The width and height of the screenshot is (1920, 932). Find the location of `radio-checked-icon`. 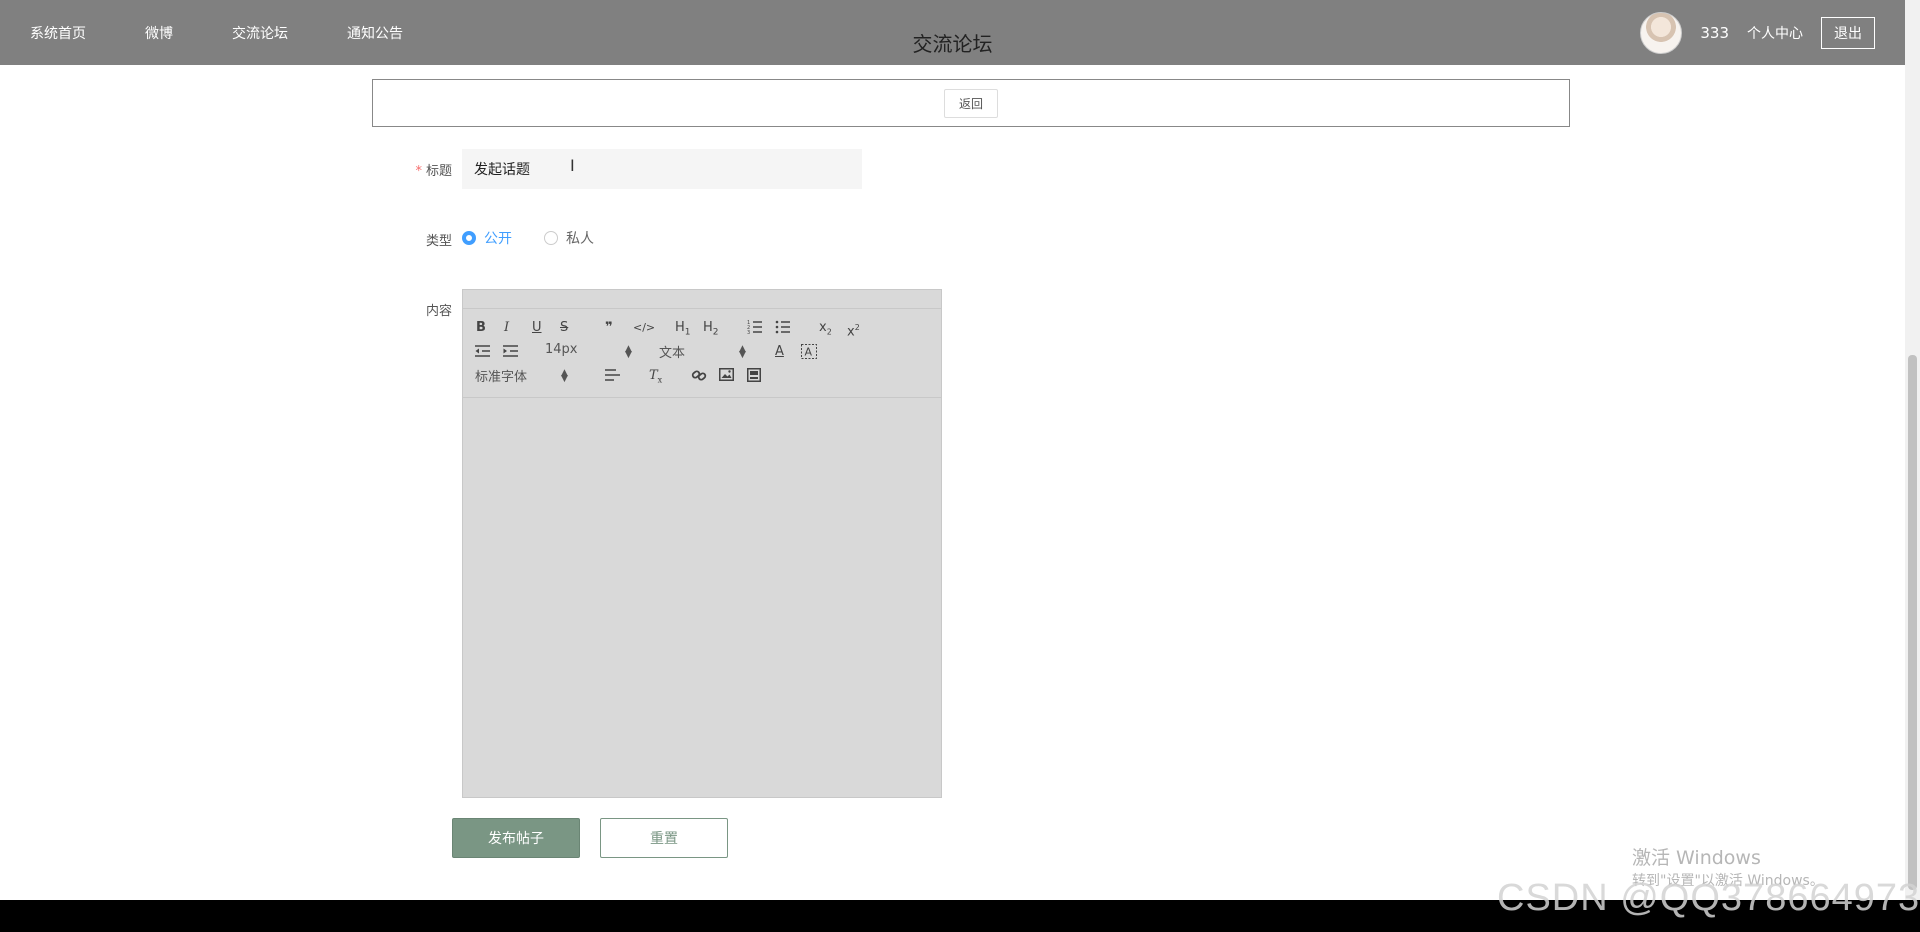

radio-checked-icon is located at coordinates (469, 238).